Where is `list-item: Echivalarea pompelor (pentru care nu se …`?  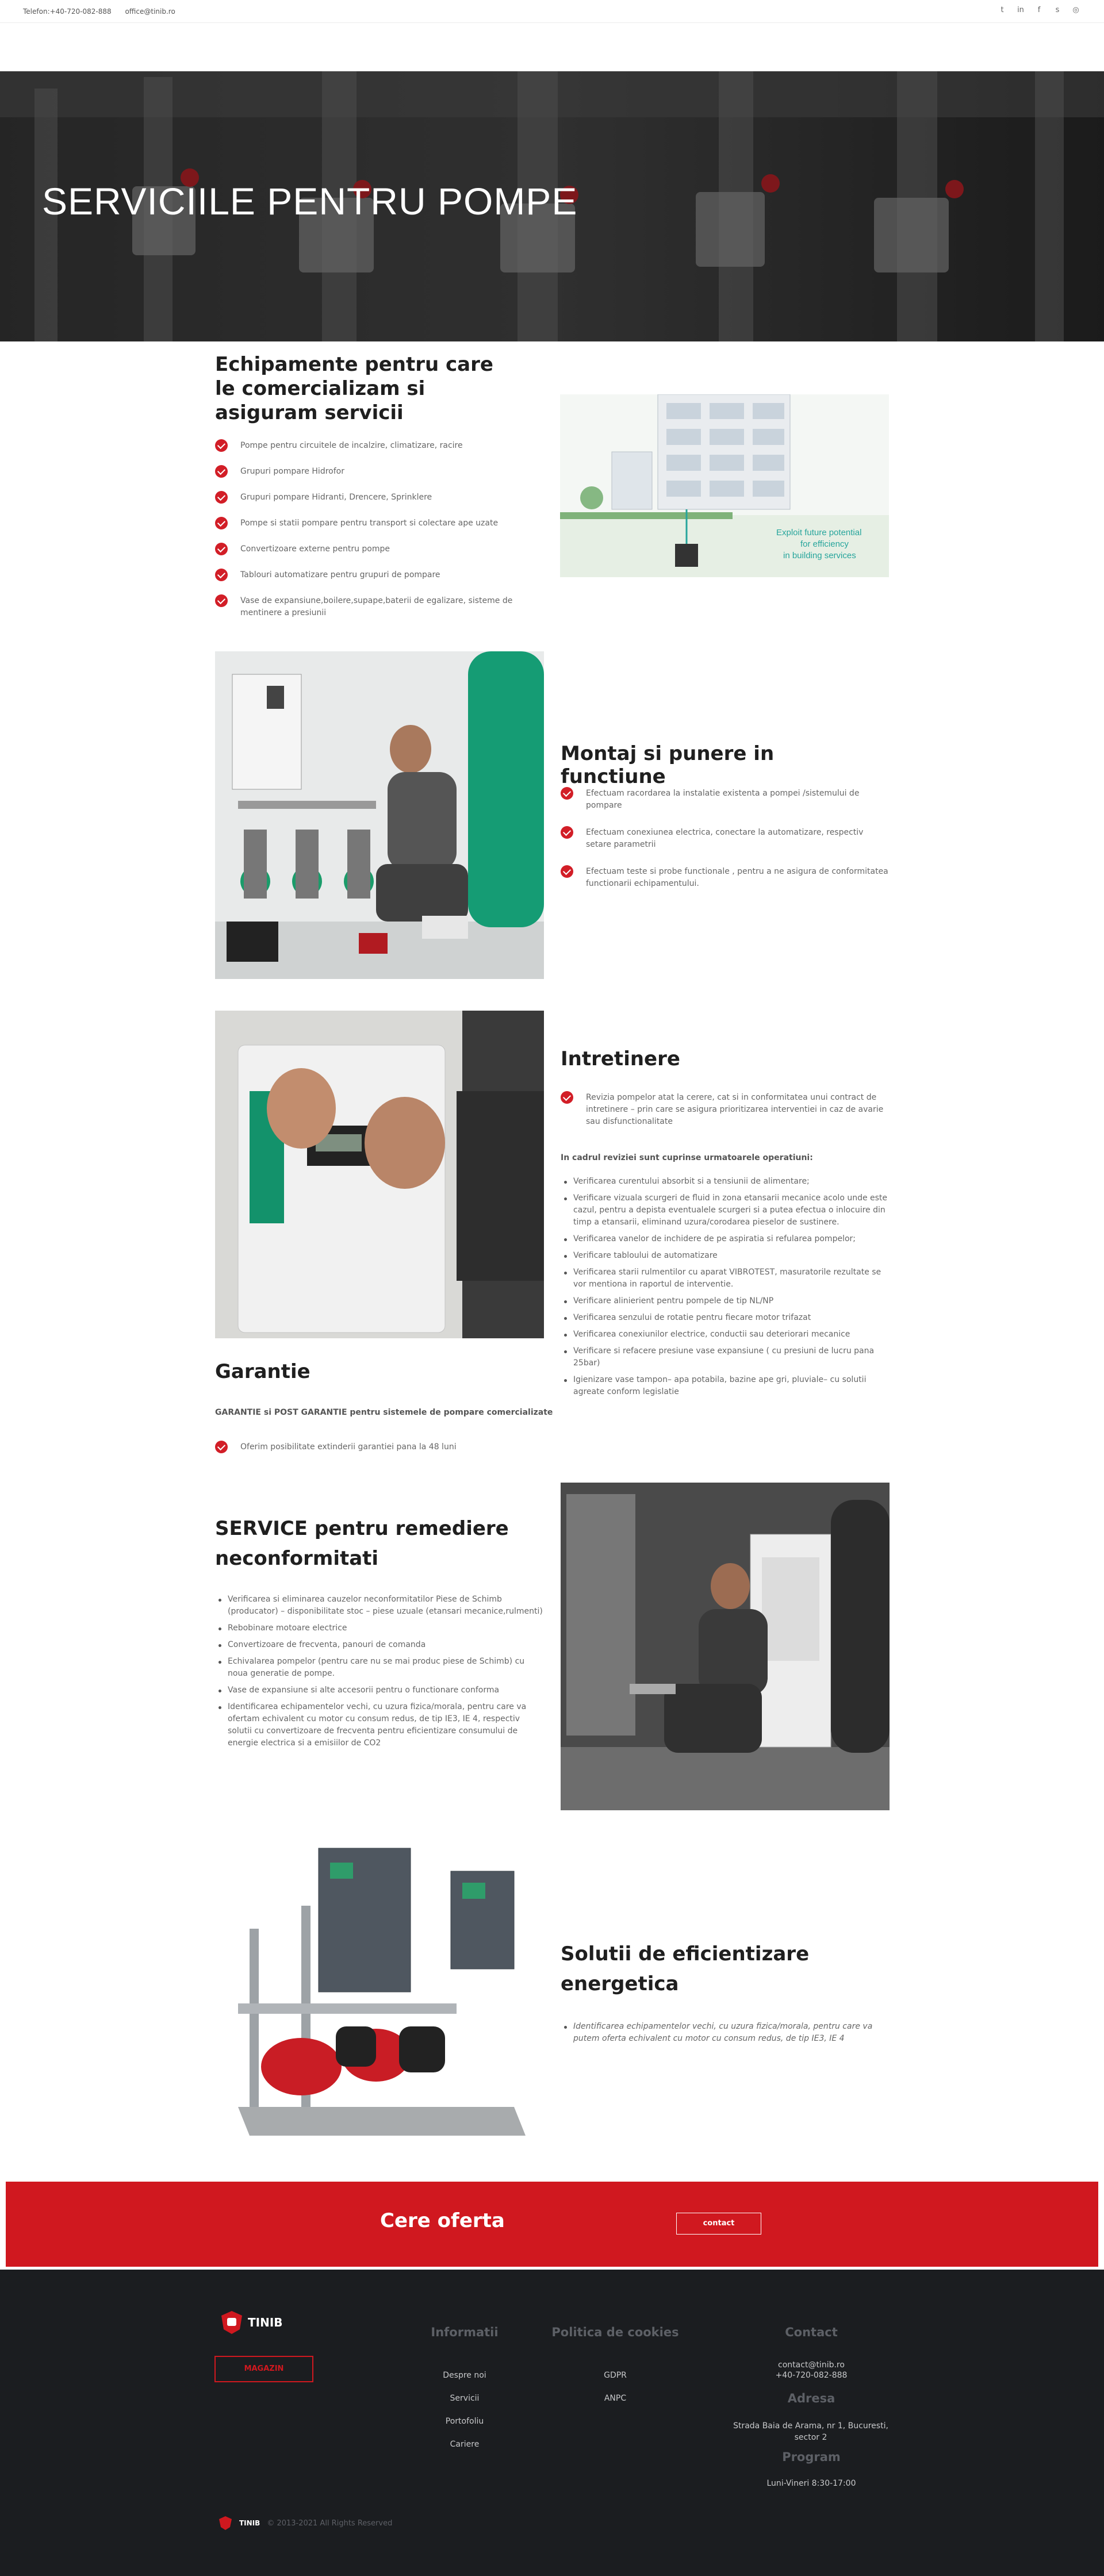 list-item: Echivalarea pompelor (pentru care nu se … is located at coordinates (379, 1668).